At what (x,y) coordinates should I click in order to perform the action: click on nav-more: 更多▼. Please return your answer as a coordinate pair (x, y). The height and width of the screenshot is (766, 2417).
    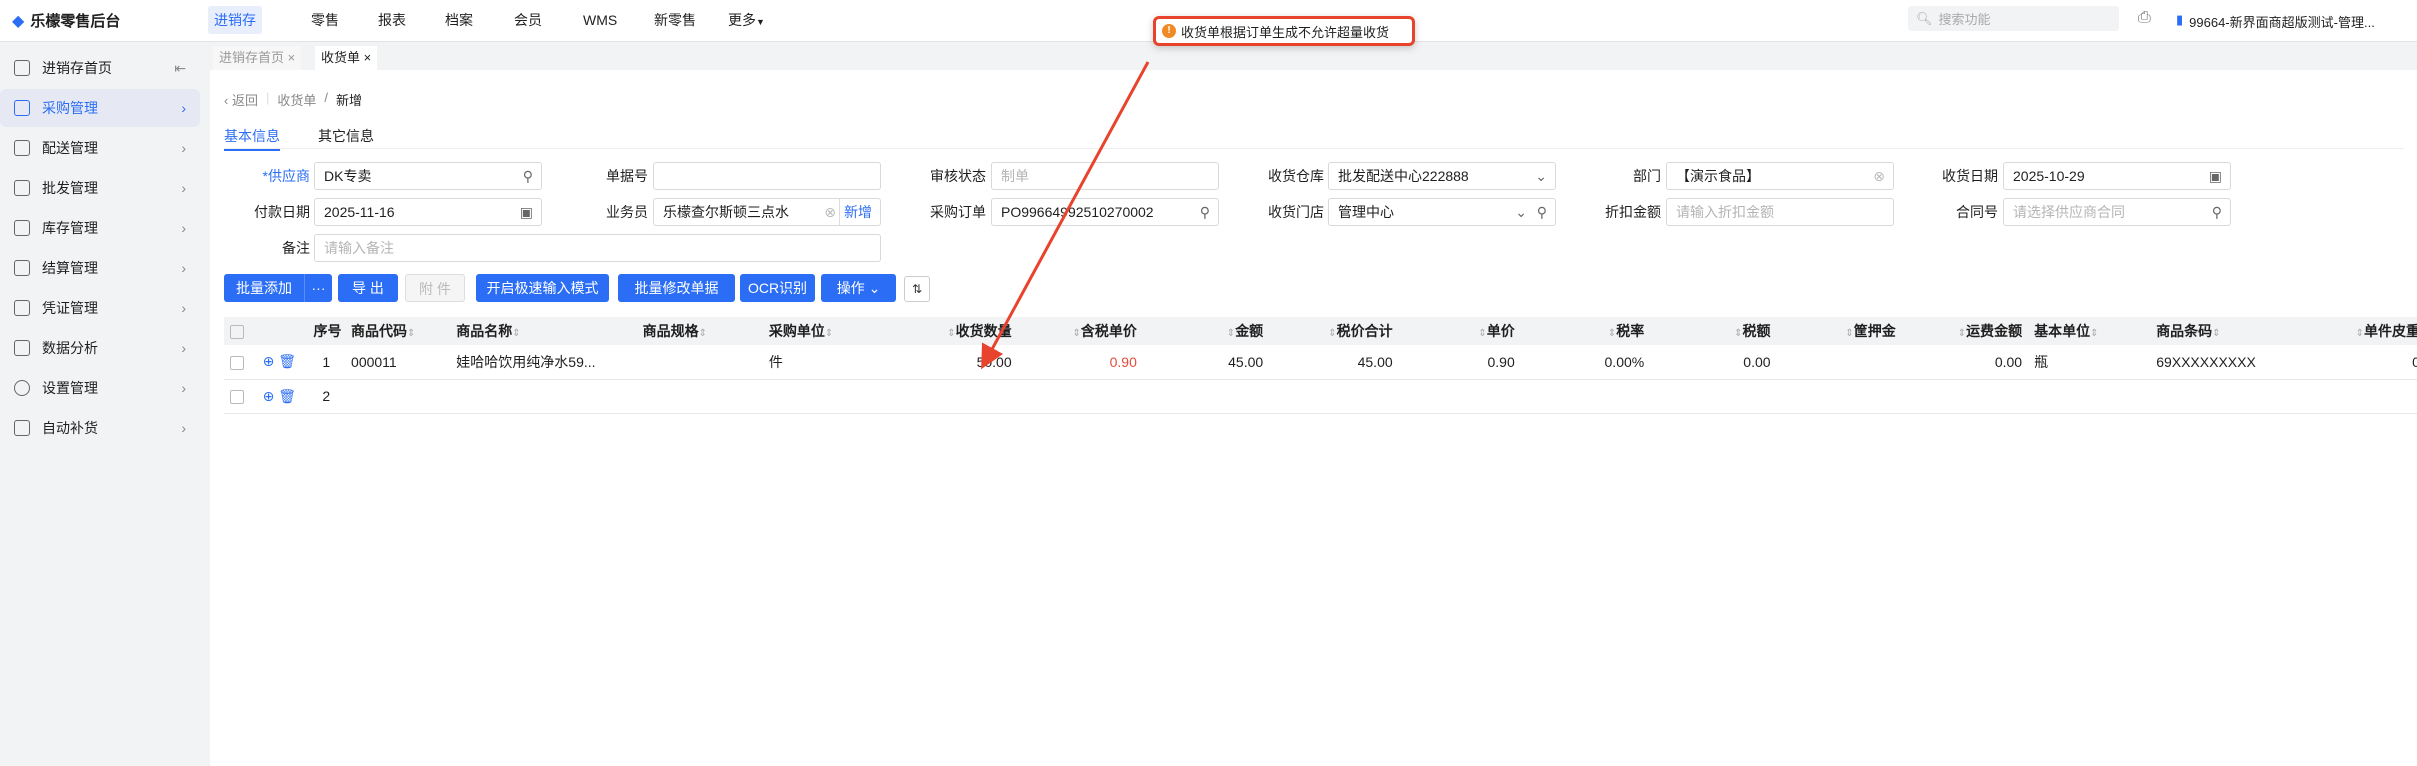
    Looking at the image, I should click on (746, 20).